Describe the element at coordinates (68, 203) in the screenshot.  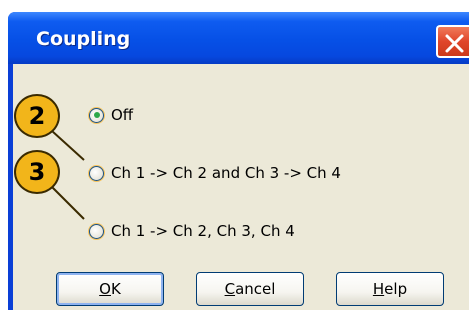
I see `callout-3-leader` at that location.